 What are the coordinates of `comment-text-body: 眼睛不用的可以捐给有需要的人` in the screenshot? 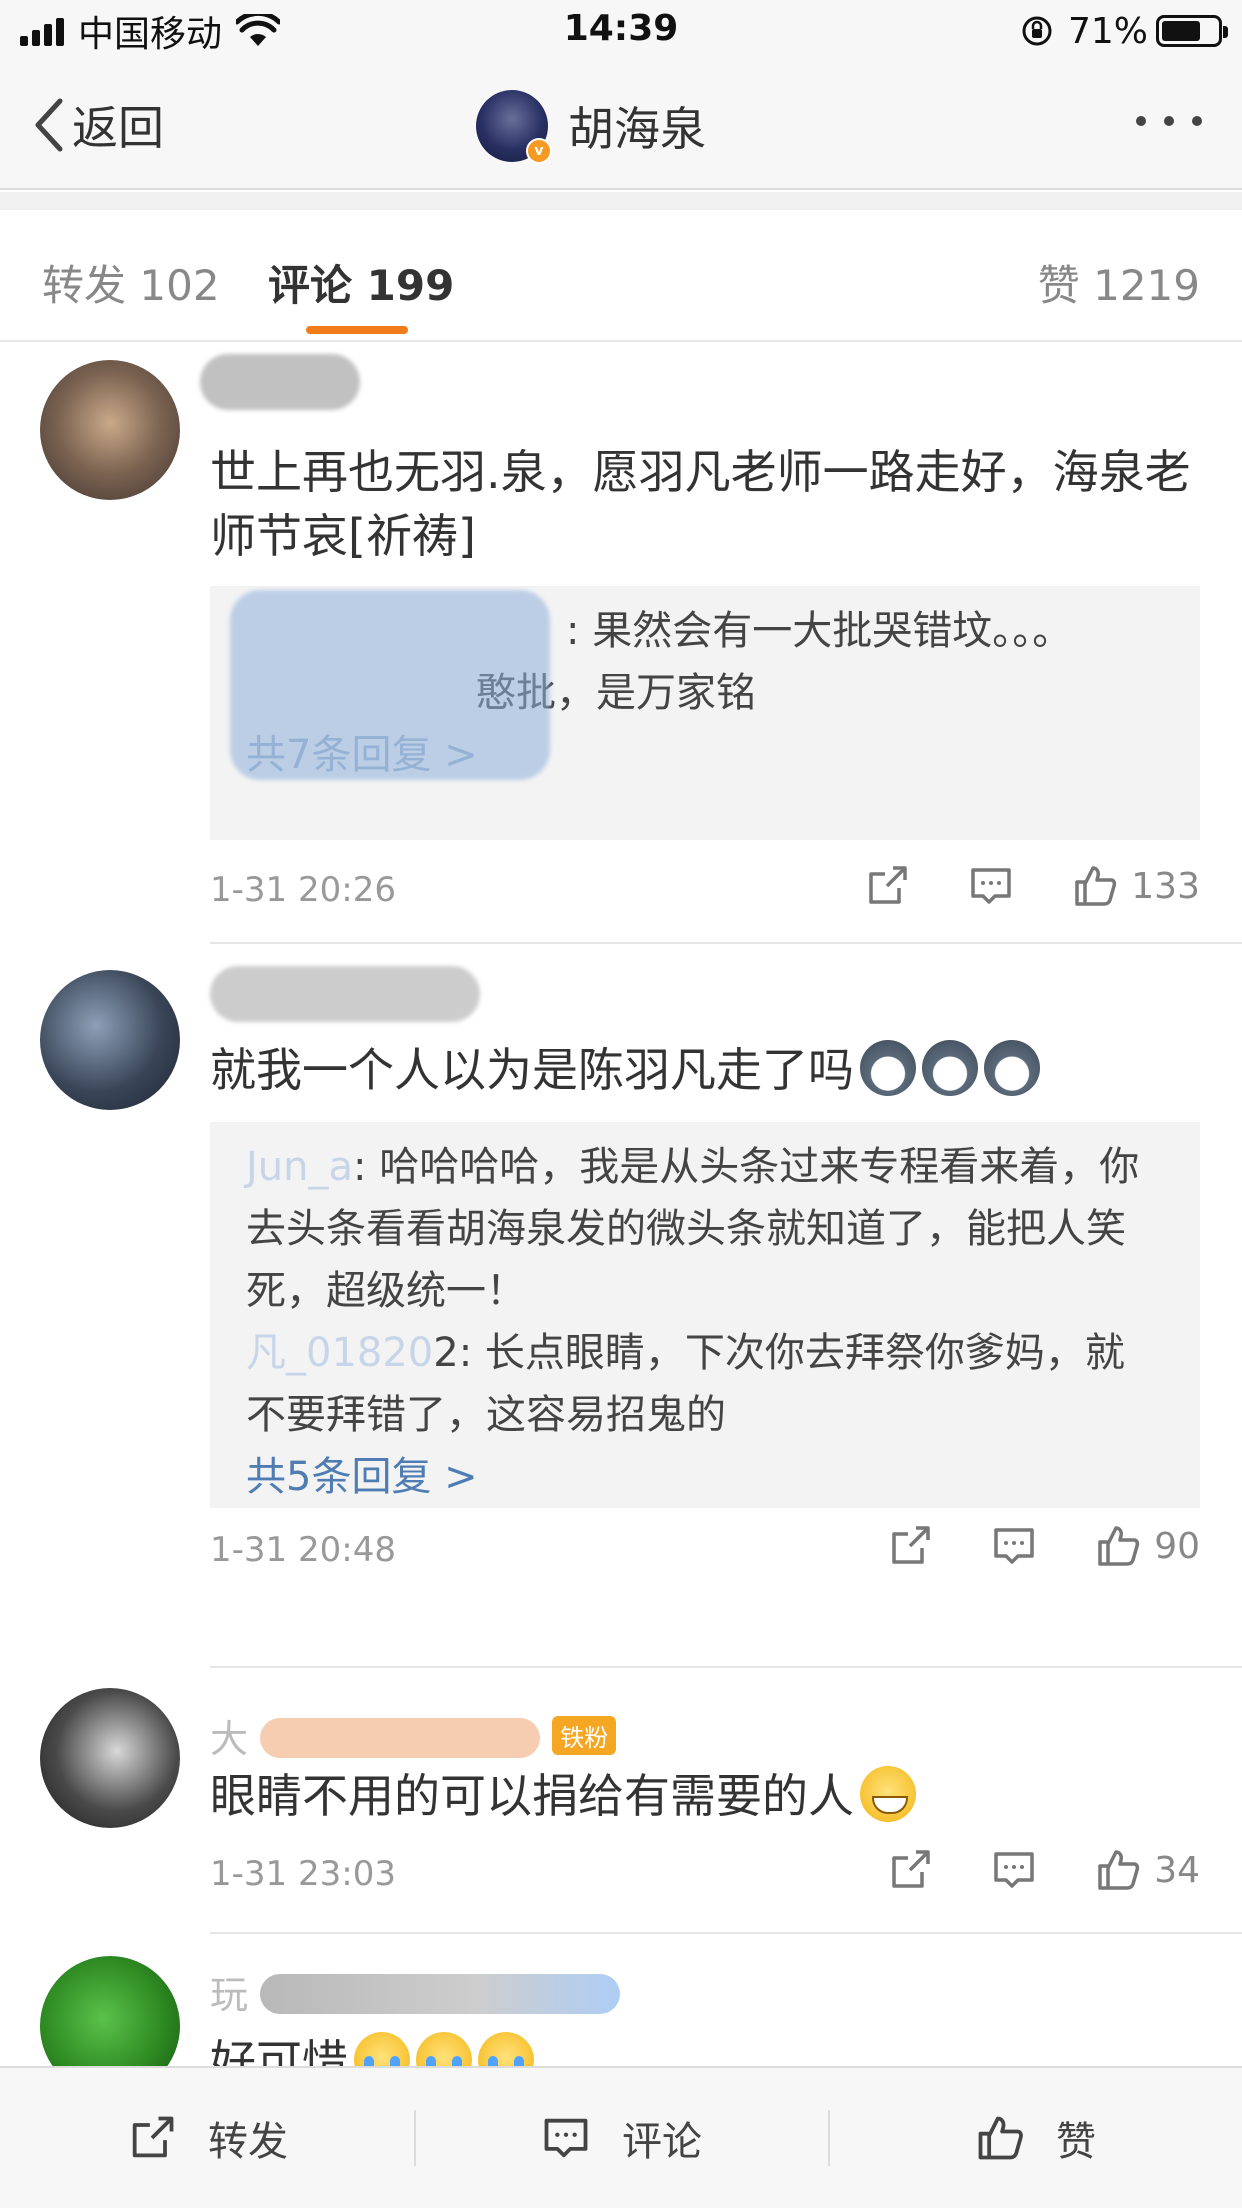 It's located at (532, 1796).